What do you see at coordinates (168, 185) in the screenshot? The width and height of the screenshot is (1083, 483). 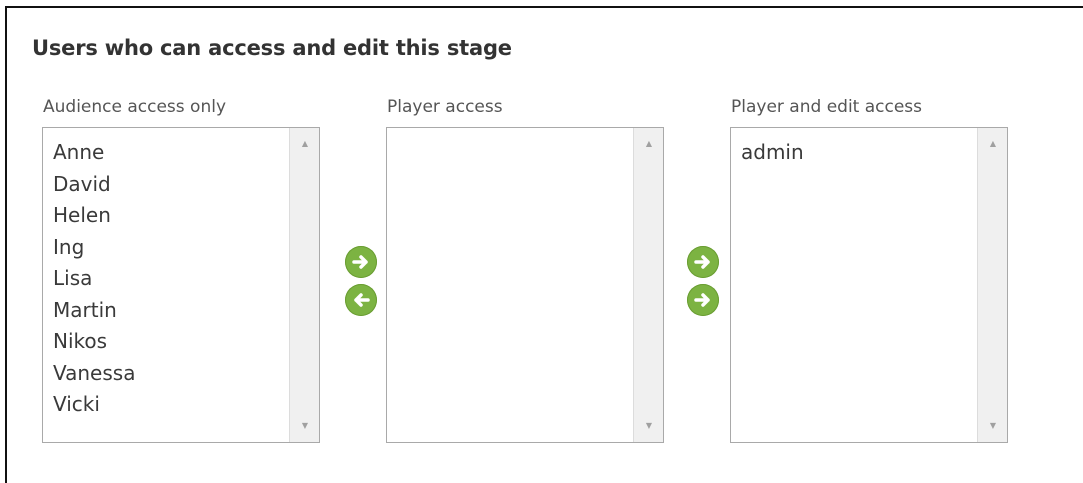 I see `list-item: David` at bounding box center [168, 185].